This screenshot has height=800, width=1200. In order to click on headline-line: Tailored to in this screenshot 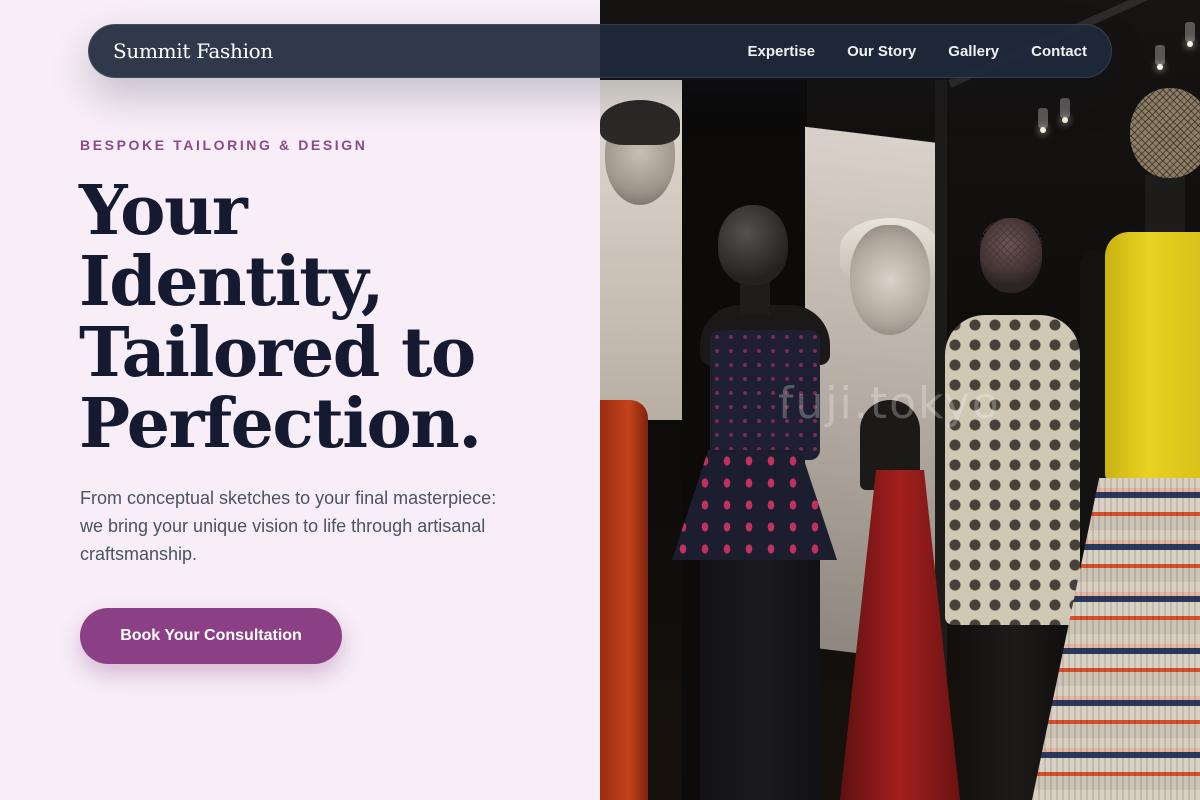, I will do `click(277, 353)`.